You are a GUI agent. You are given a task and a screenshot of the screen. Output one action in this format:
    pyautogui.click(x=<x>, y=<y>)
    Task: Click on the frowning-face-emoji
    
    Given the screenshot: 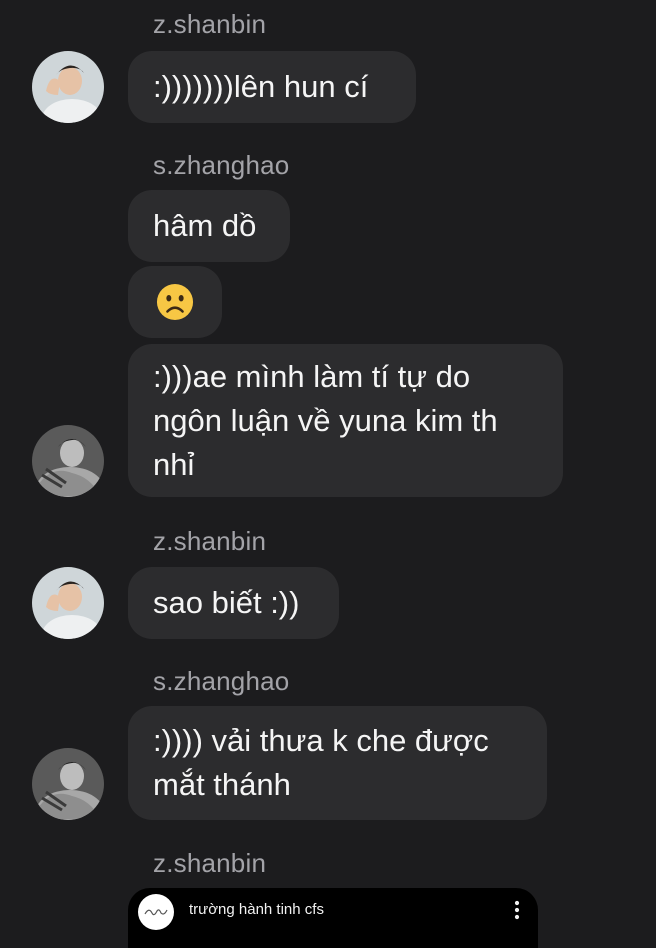 What is the action you would take?
    pyautogui.click(x=175, y=302)
    